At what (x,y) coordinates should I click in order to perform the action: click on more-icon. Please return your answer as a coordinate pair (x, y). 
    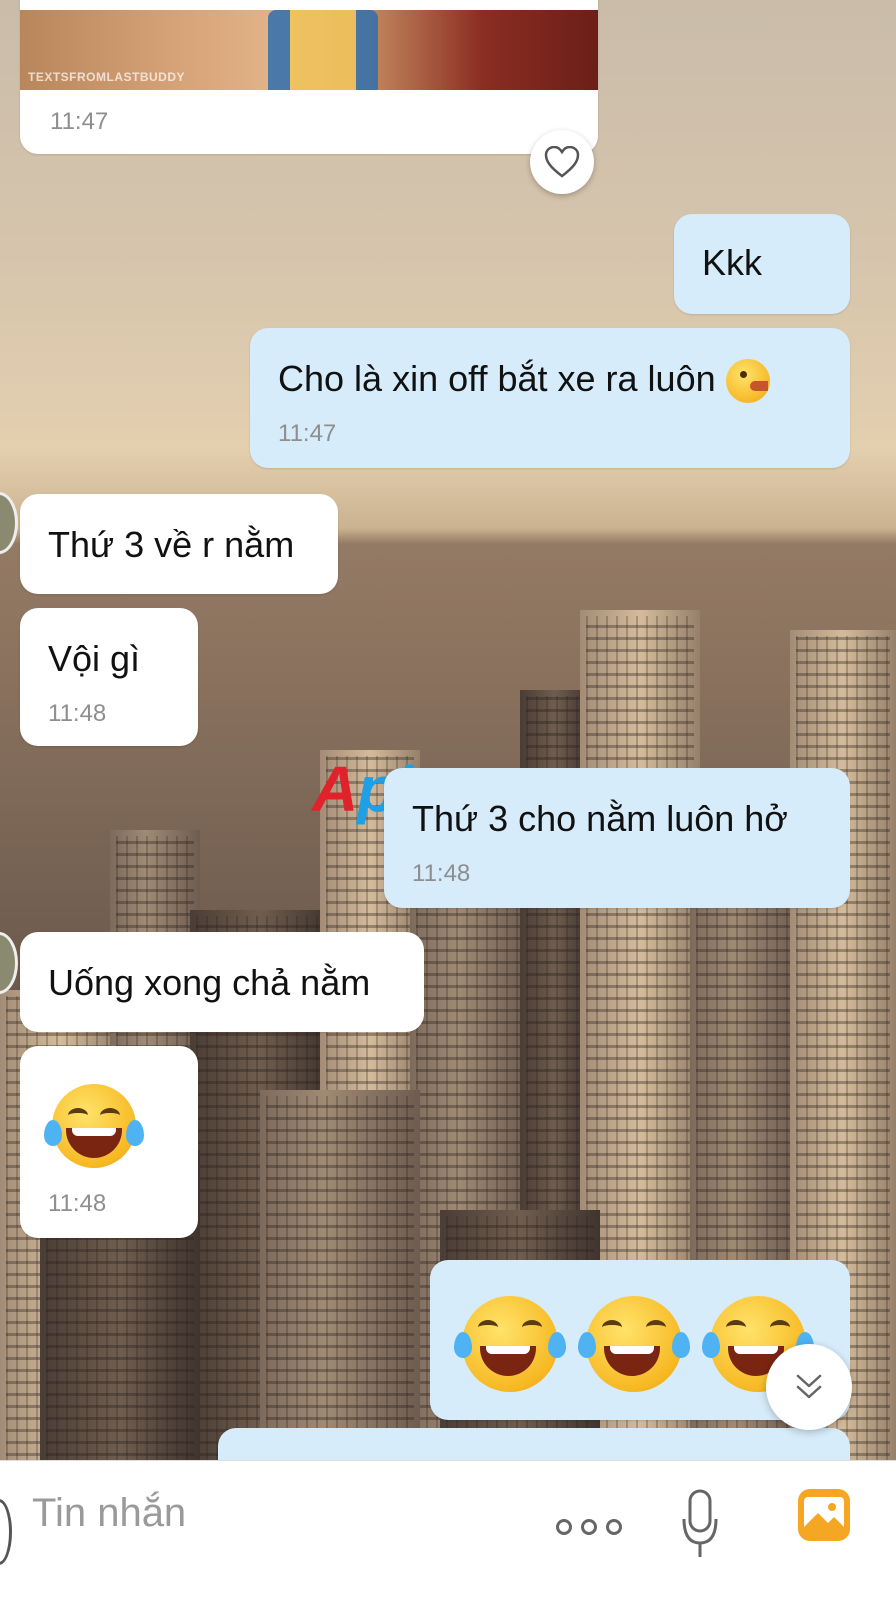
    Looking at the image, I should click on (589, 1527).